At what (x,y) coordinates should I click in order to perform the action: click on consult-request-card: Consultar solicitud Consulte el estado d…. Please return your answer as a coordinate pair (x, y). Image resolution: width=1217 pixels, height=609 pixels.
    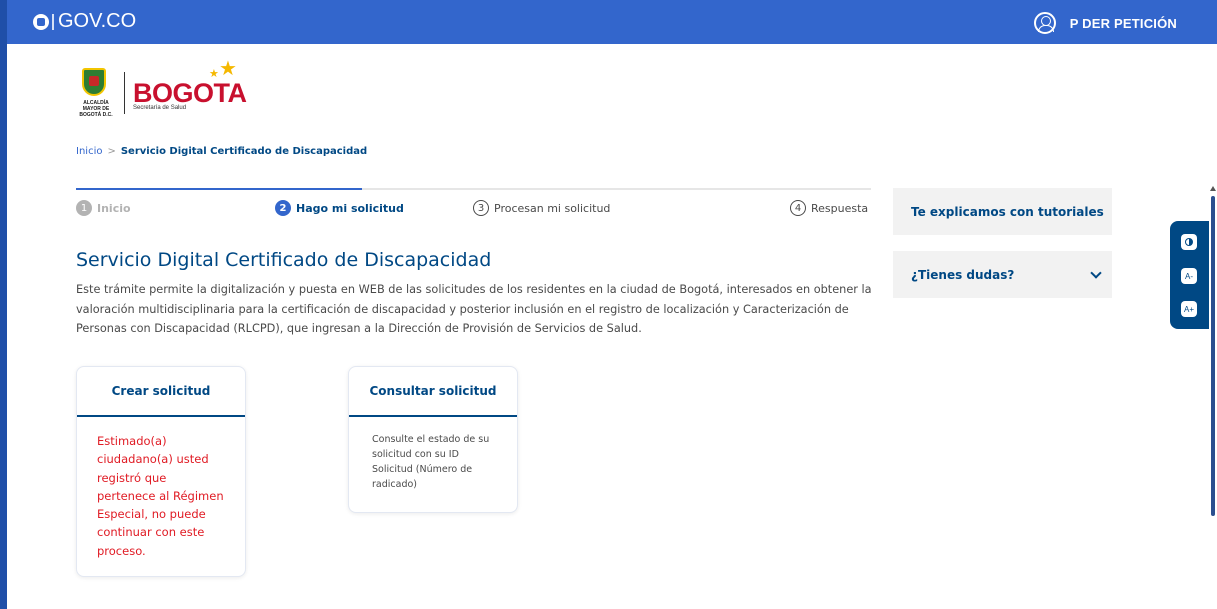
    Looking at the image, I should click on (433, 439).